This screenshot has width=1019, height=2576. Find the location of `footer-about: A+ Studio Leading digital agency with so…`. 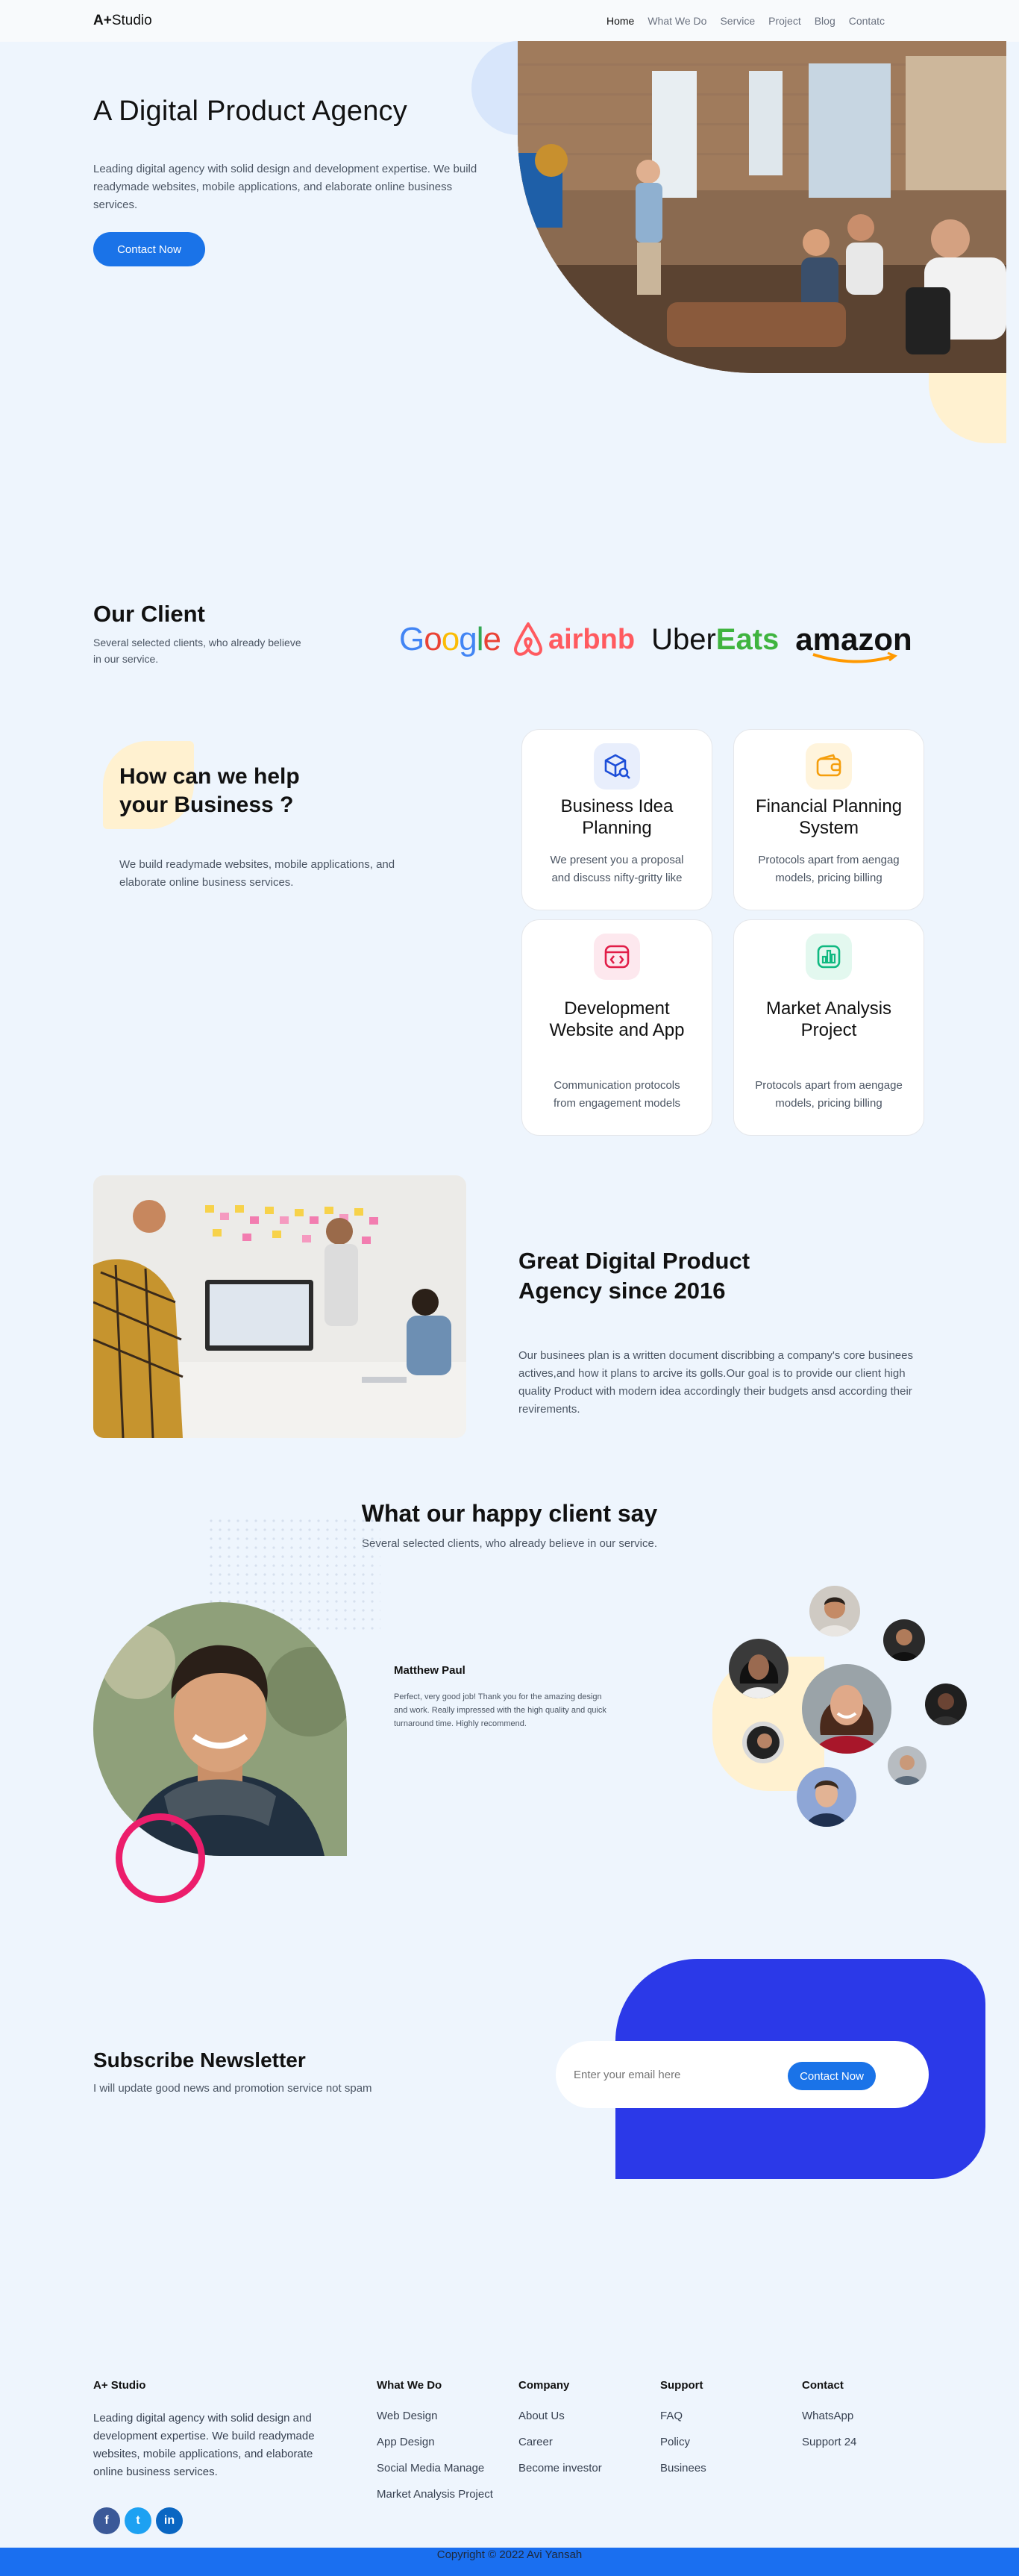

footer-about: A+ Studio Leading digital agency with so… is located at coordinates (205, 2430).